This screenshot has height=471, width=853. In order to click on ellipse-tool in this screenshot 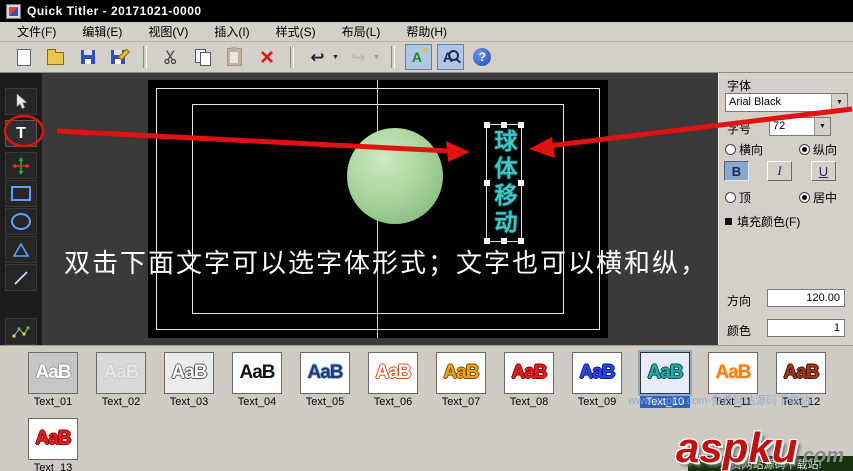, I will do `click(21, 221)`.